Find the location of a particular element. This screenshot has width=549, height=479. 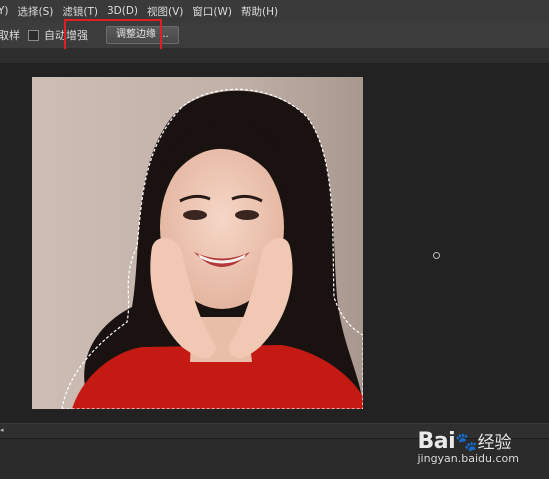

left-eye is located at coordinates (195, 215).